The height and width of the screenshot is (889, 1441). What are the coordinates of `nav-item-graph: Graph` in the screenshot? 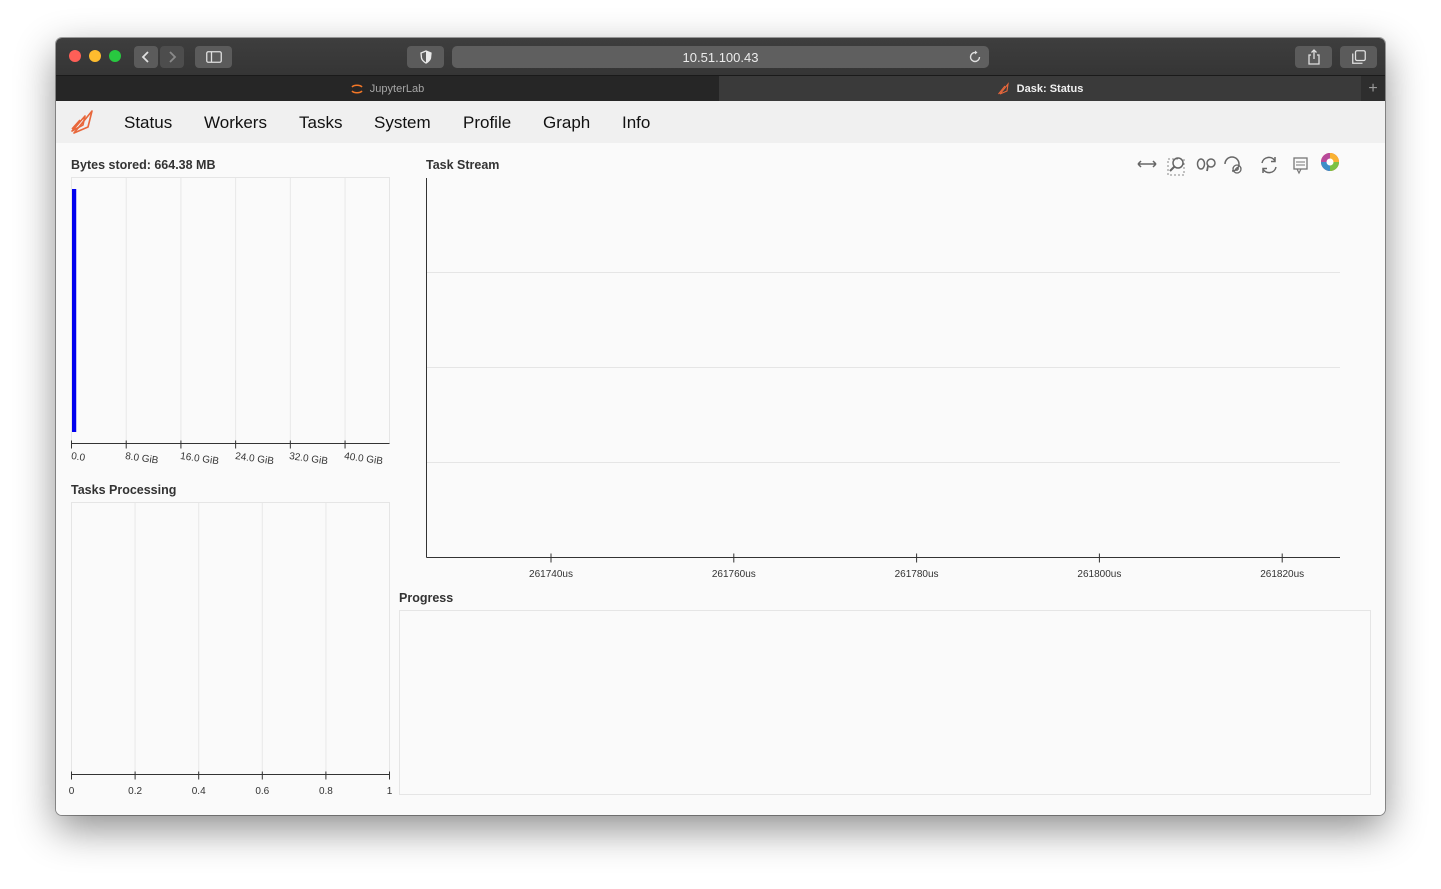 It's located at (566, 123).